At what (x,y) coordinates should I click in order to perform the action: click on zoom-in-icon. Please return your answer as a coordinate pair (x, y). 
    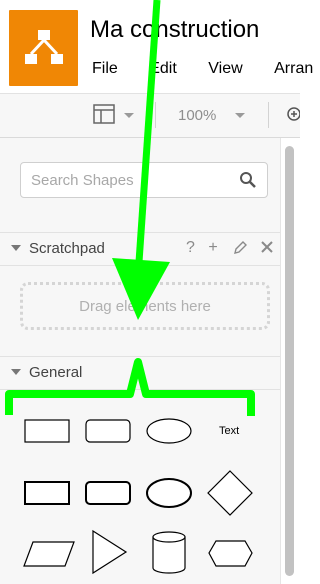
    Looking at the image, I should click on (293, 114).